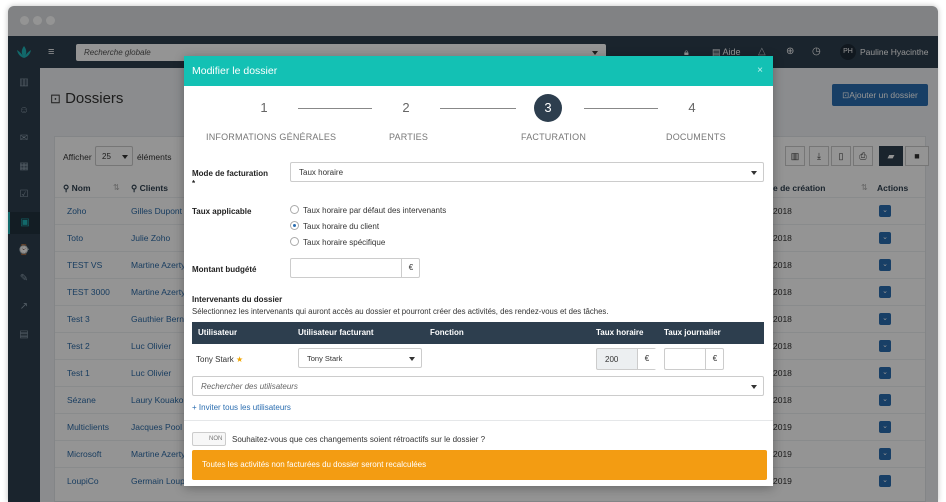 The image size is (946, 502). I want to click on column-taux-horaire: Taux horaire, so click(620, 332).